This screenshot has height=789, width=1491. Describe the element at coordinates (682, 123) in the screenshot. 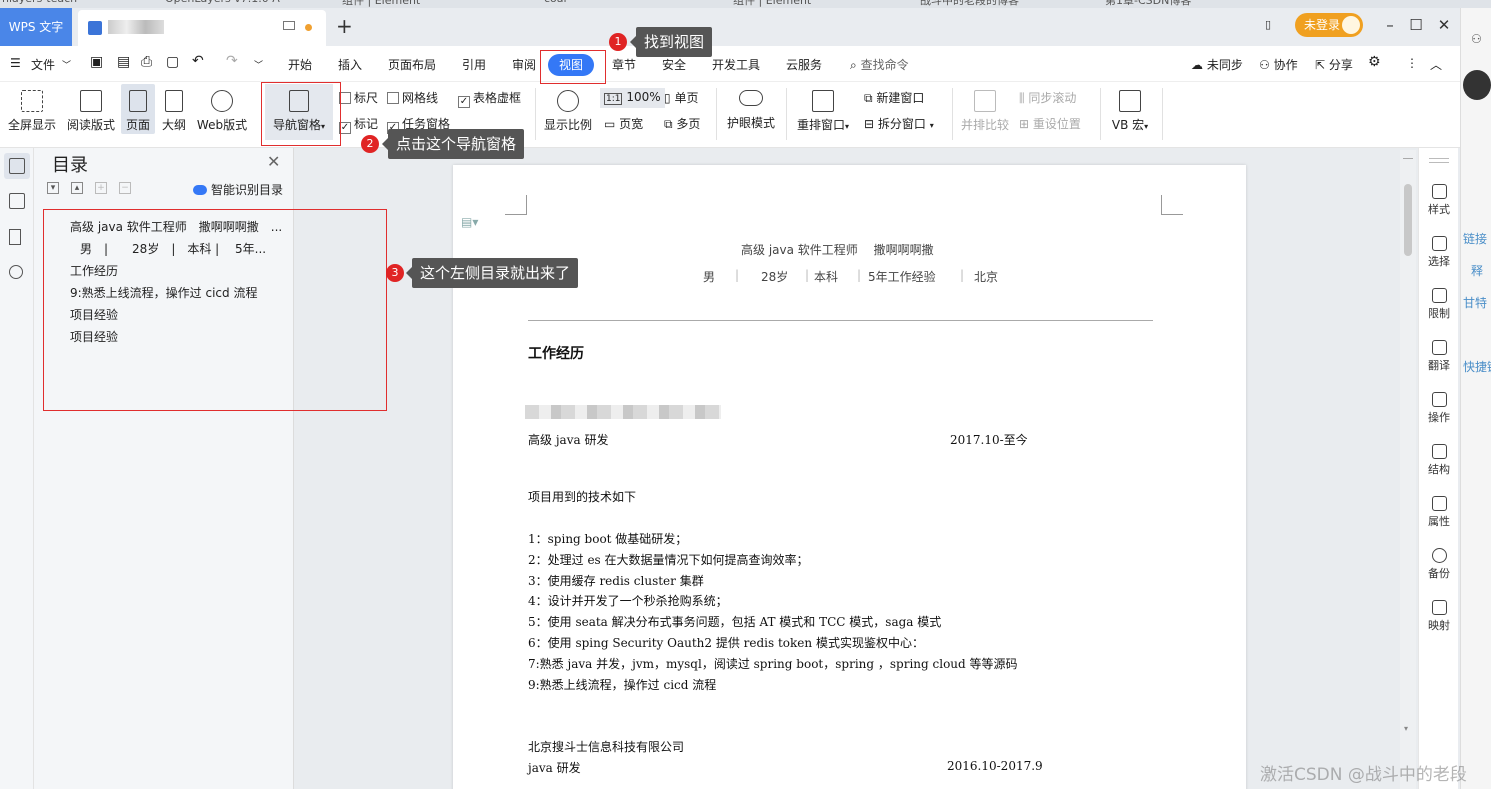

I see `multi-page-button: ⧉ 多页` at that location.